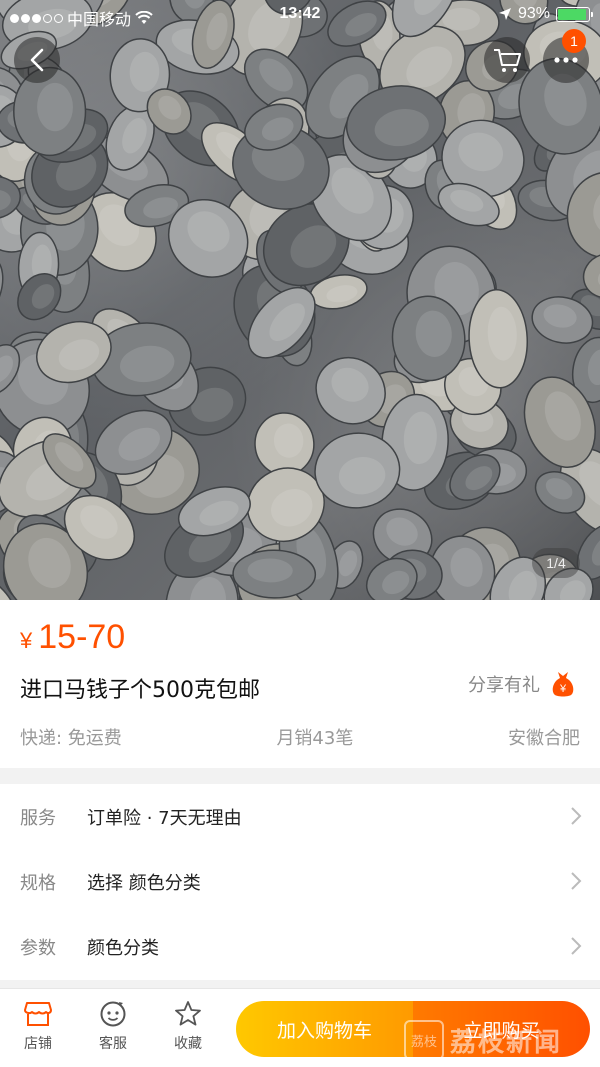 Image resolution: width=600 pixels, height=1067 pixels. I want to click on row-value: 选择 颜色分类, so click(144, 883).